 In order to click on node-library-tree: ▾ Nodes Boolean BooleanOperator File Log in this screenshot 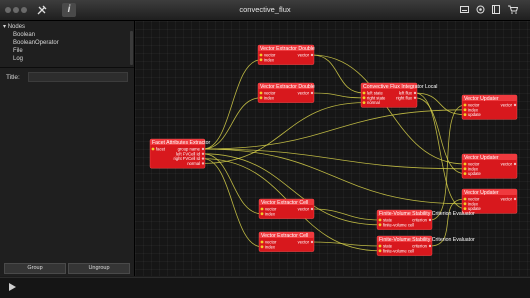, I will do `click(31, 43)`.